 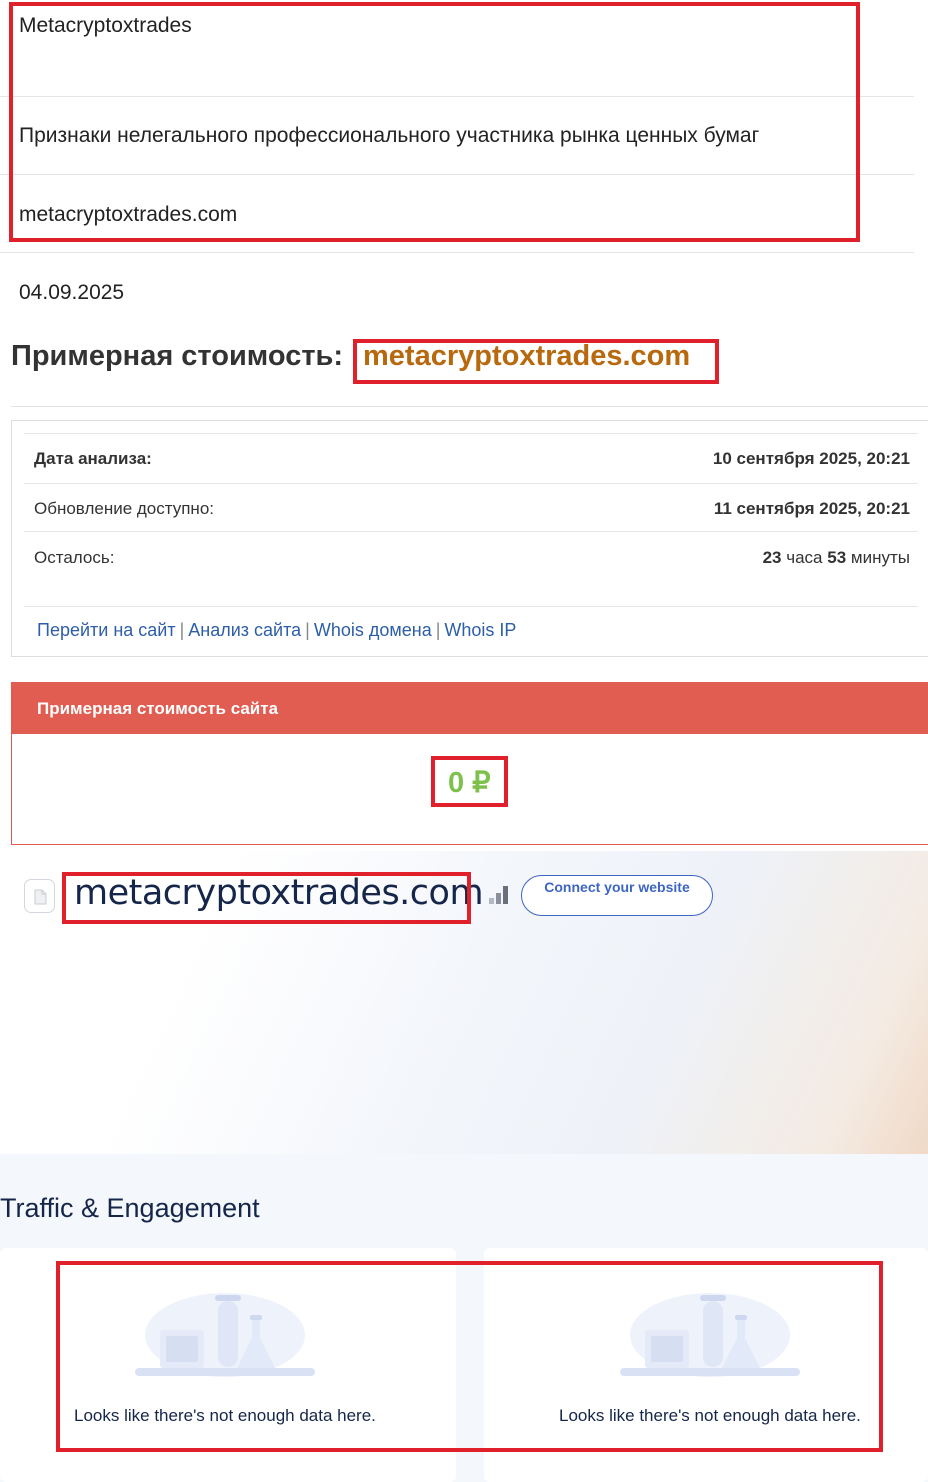 What do you see at coordinates (266, 898) in the screenshot?
I see `highlight-box-hero-domain` at bounding box center [266, 898].